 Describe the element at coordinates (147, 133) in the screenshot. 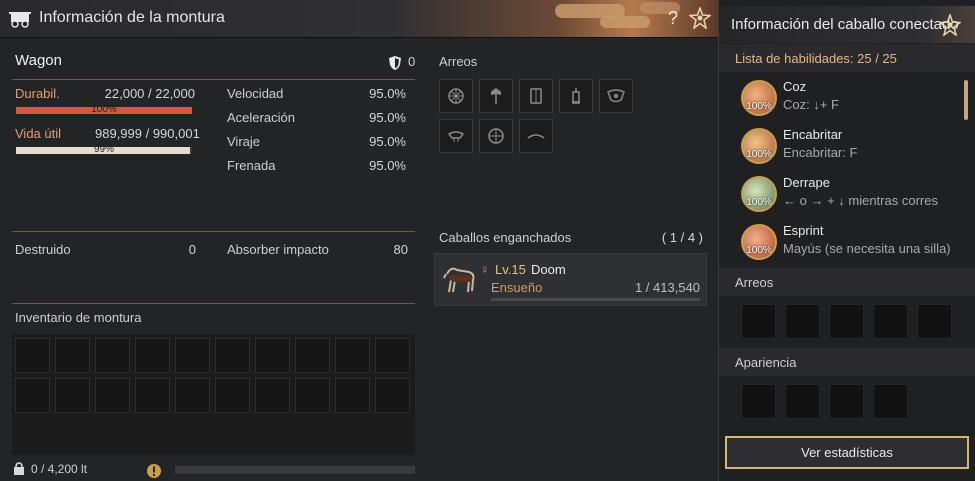

I see `life-value: 989,999 / 990,001` at that location.